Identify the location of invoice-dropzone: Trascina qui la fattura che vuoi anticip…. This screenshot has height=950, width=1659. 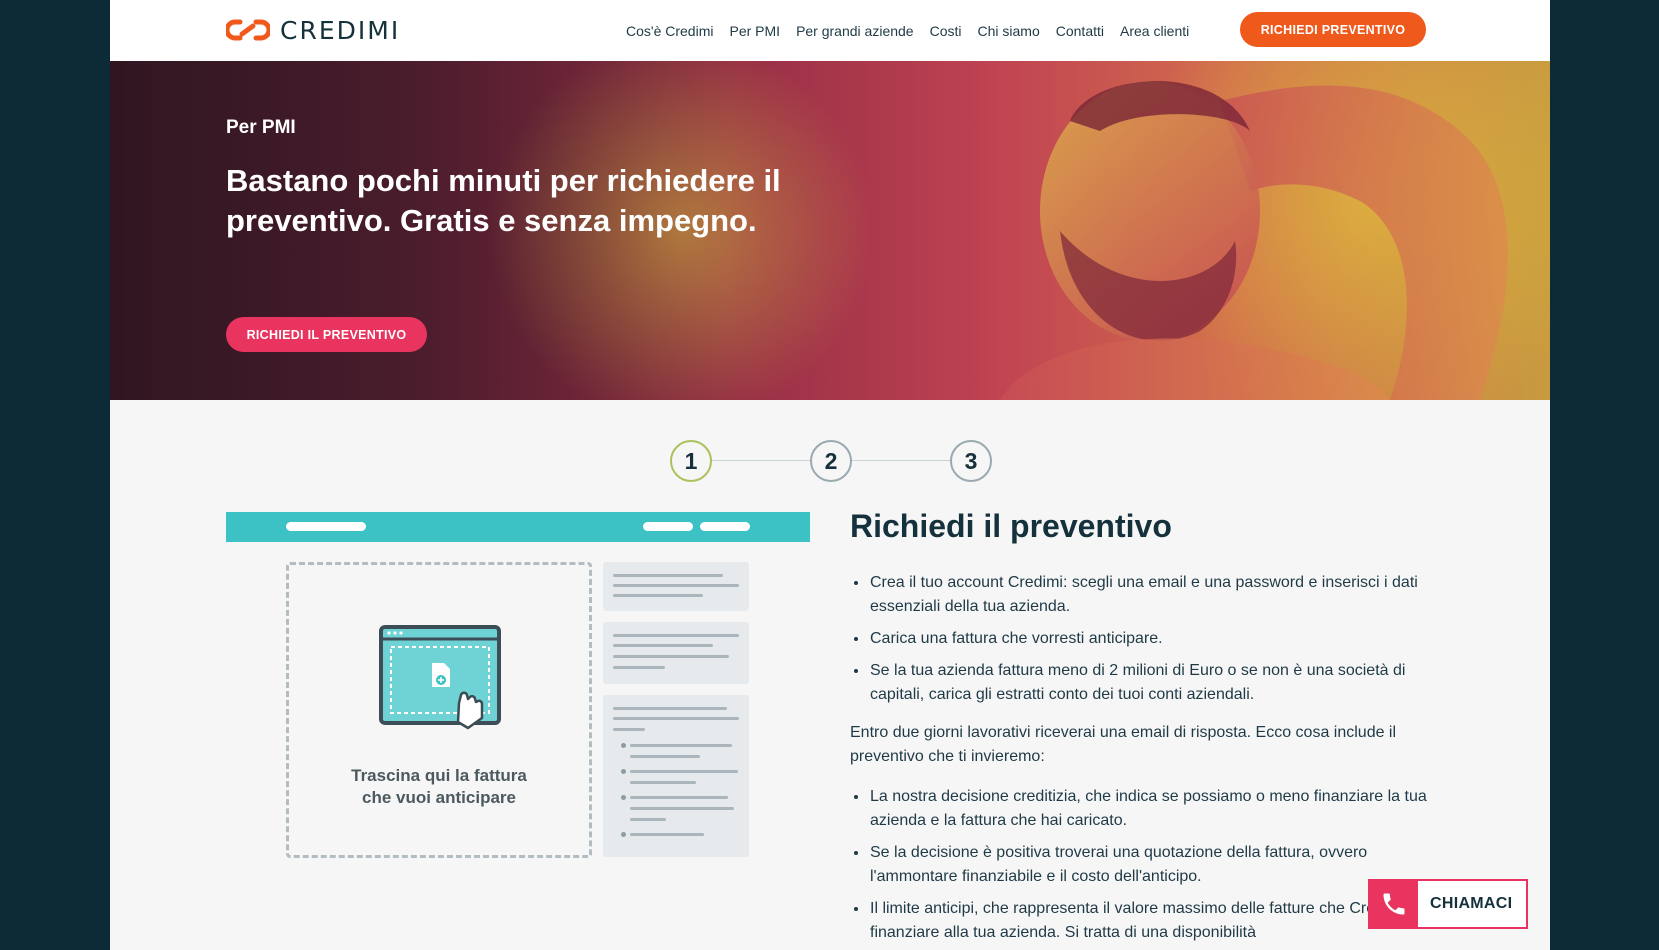
(439, 710).